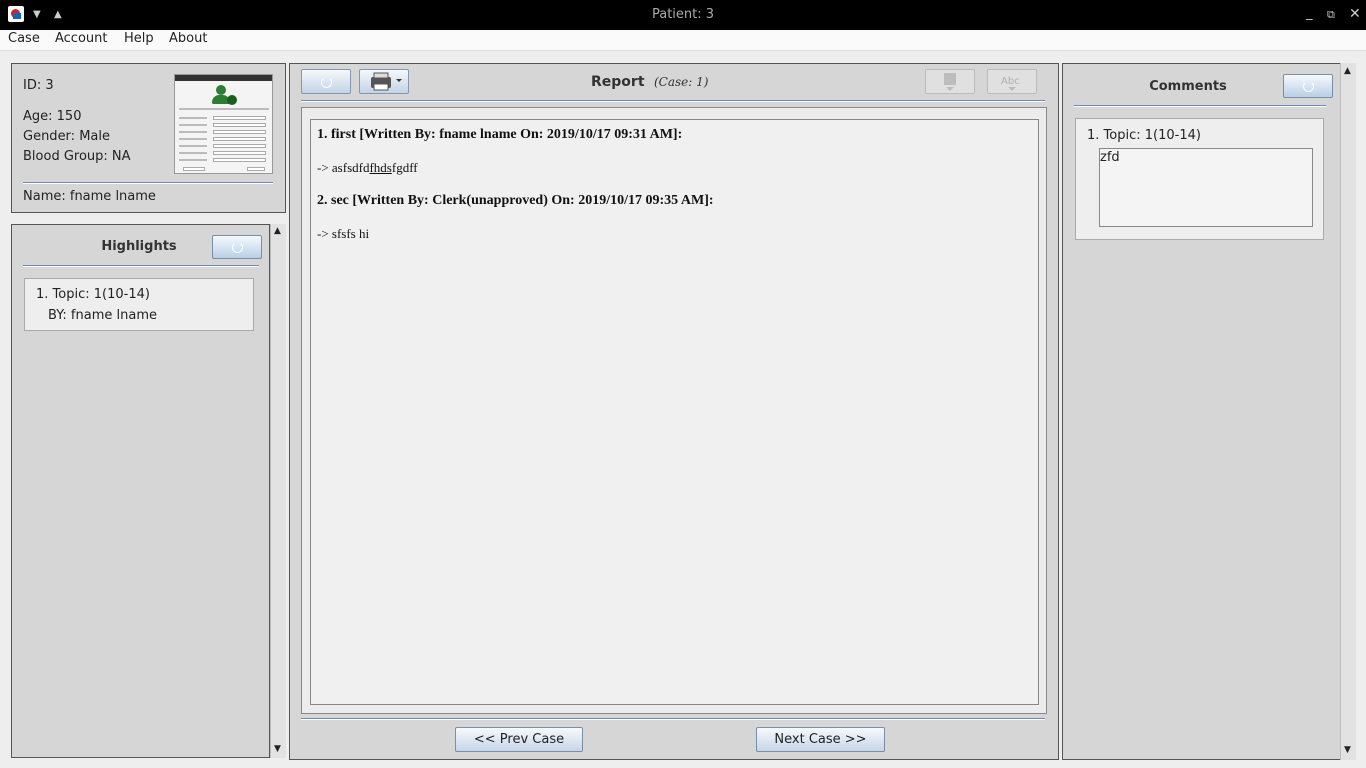  Describe the element at coordinates (102, 315) in the screenshot. I see `highlight-author: BY: fname lname` at that location.